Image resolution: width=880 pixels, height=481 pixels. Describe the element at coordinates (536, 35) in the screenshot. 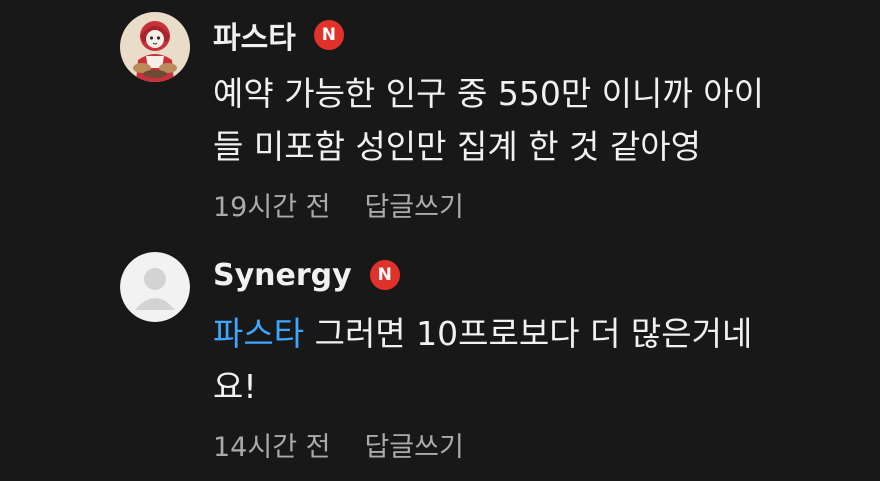

I see `author-row: 파스타 N` at that location.